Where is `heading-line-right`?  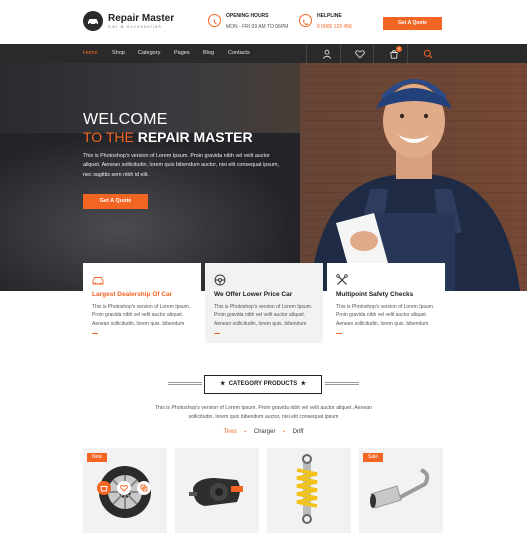 heading-line-right is located at coordinates (342, 383).